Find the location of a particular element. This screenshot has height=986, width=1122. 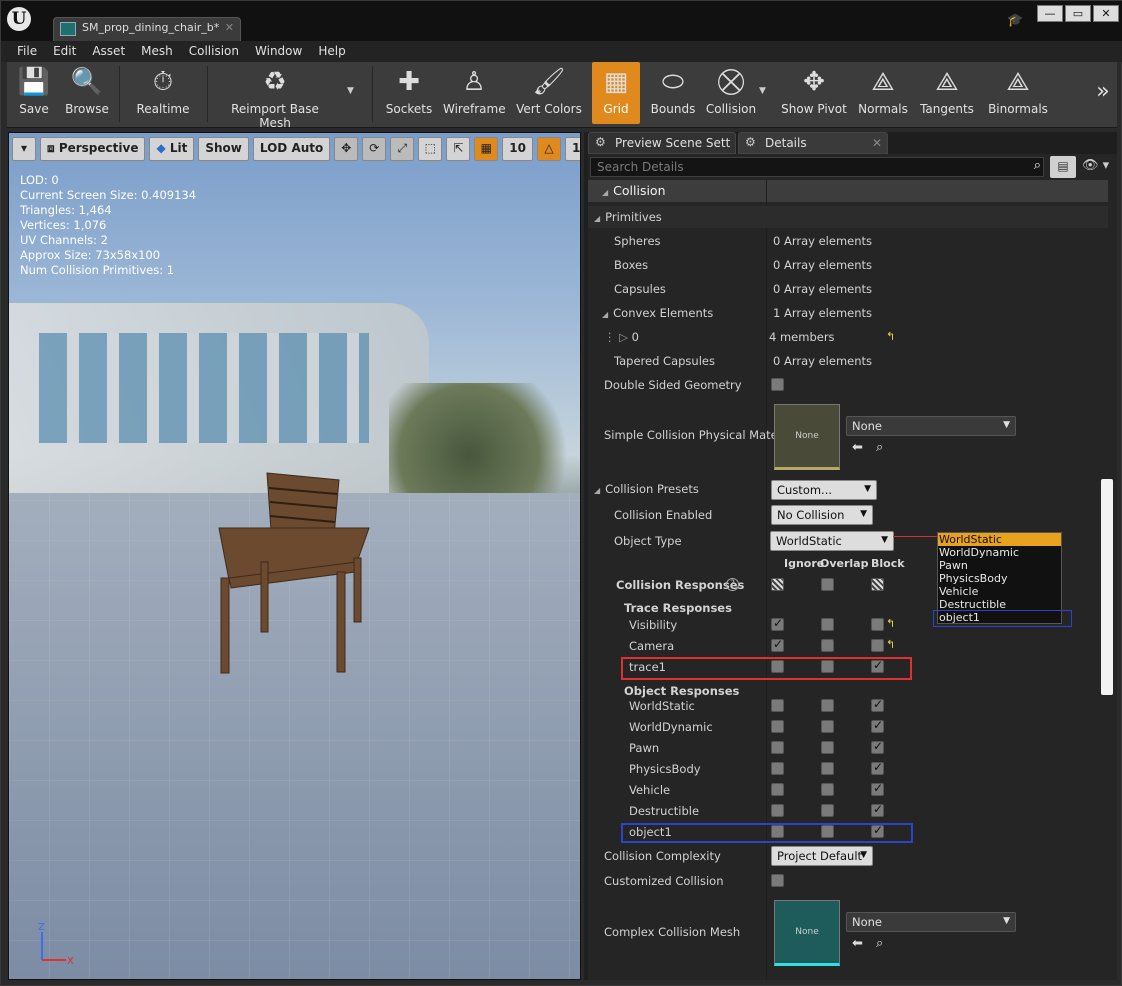

graduation-cap-icon: 🎓 is located at coordinates (1015, 21).